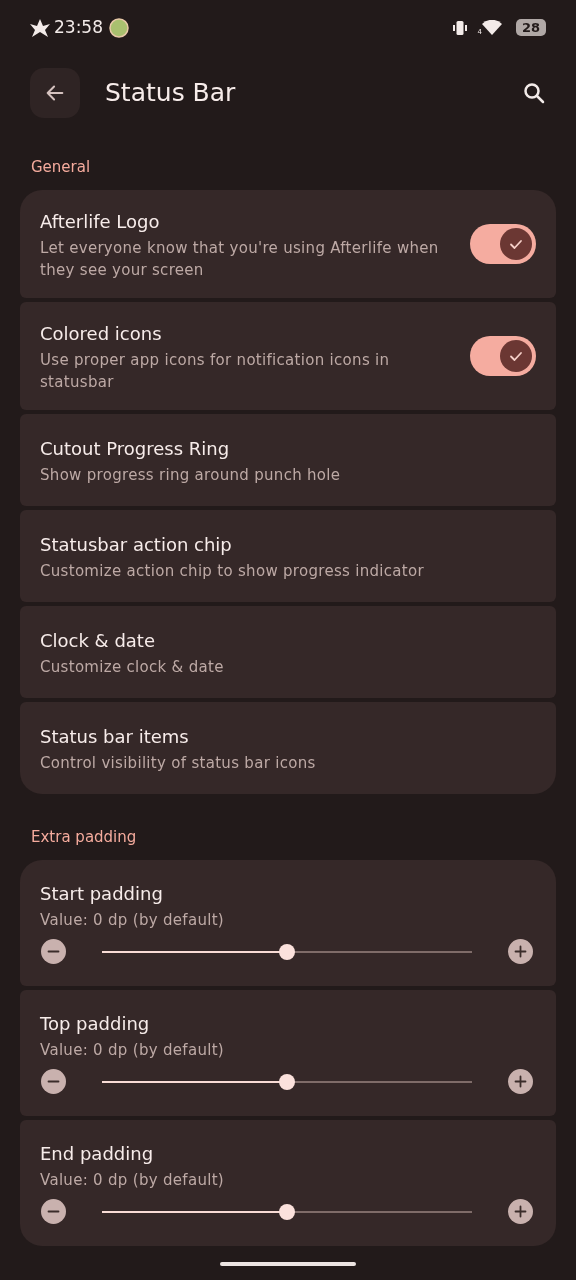 The image size is (576, 1280). I want to click on item-title: Cutout Progress Ring, so click(135, 448).